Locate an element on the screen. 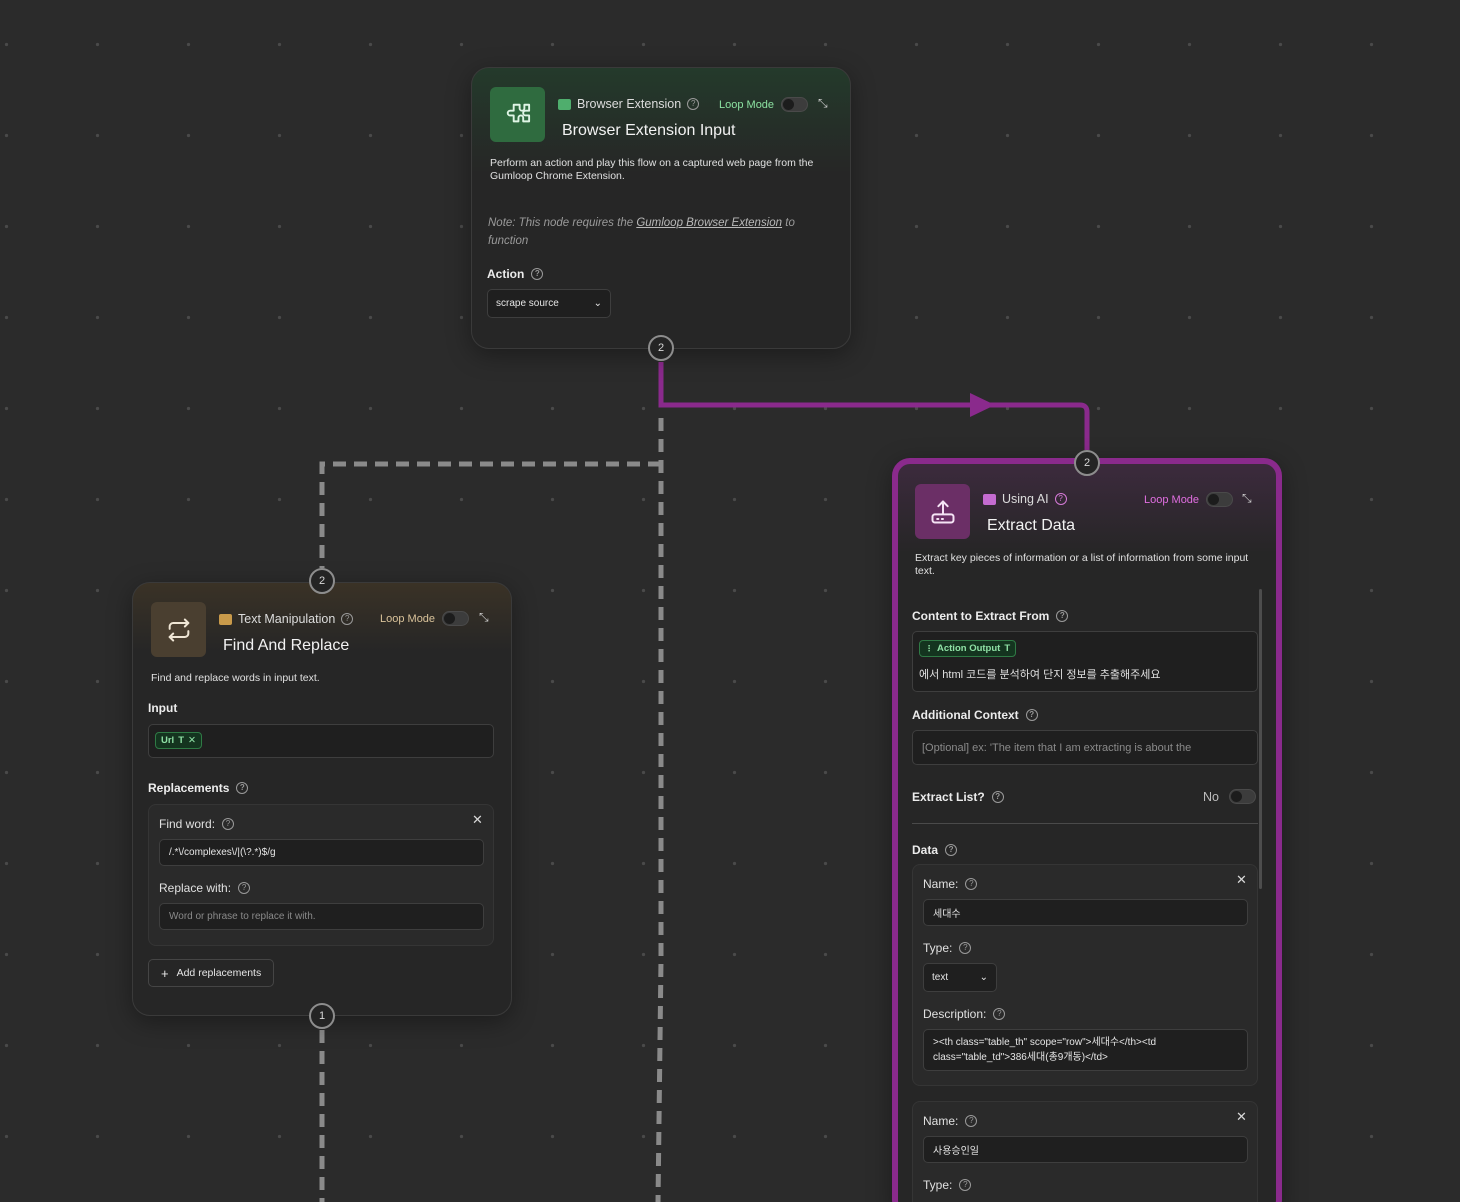  content-text: 에서 html 코드를 분석하여 단지 정보를 추출해주세요 is located at coordinates (1040, 675).